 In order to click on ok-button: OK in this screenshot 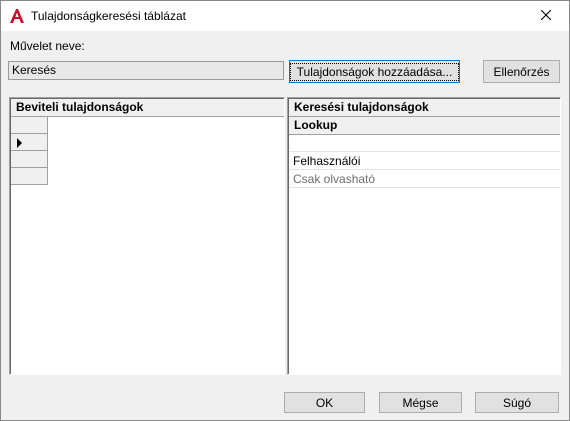, I will do `click(324, 402)`.